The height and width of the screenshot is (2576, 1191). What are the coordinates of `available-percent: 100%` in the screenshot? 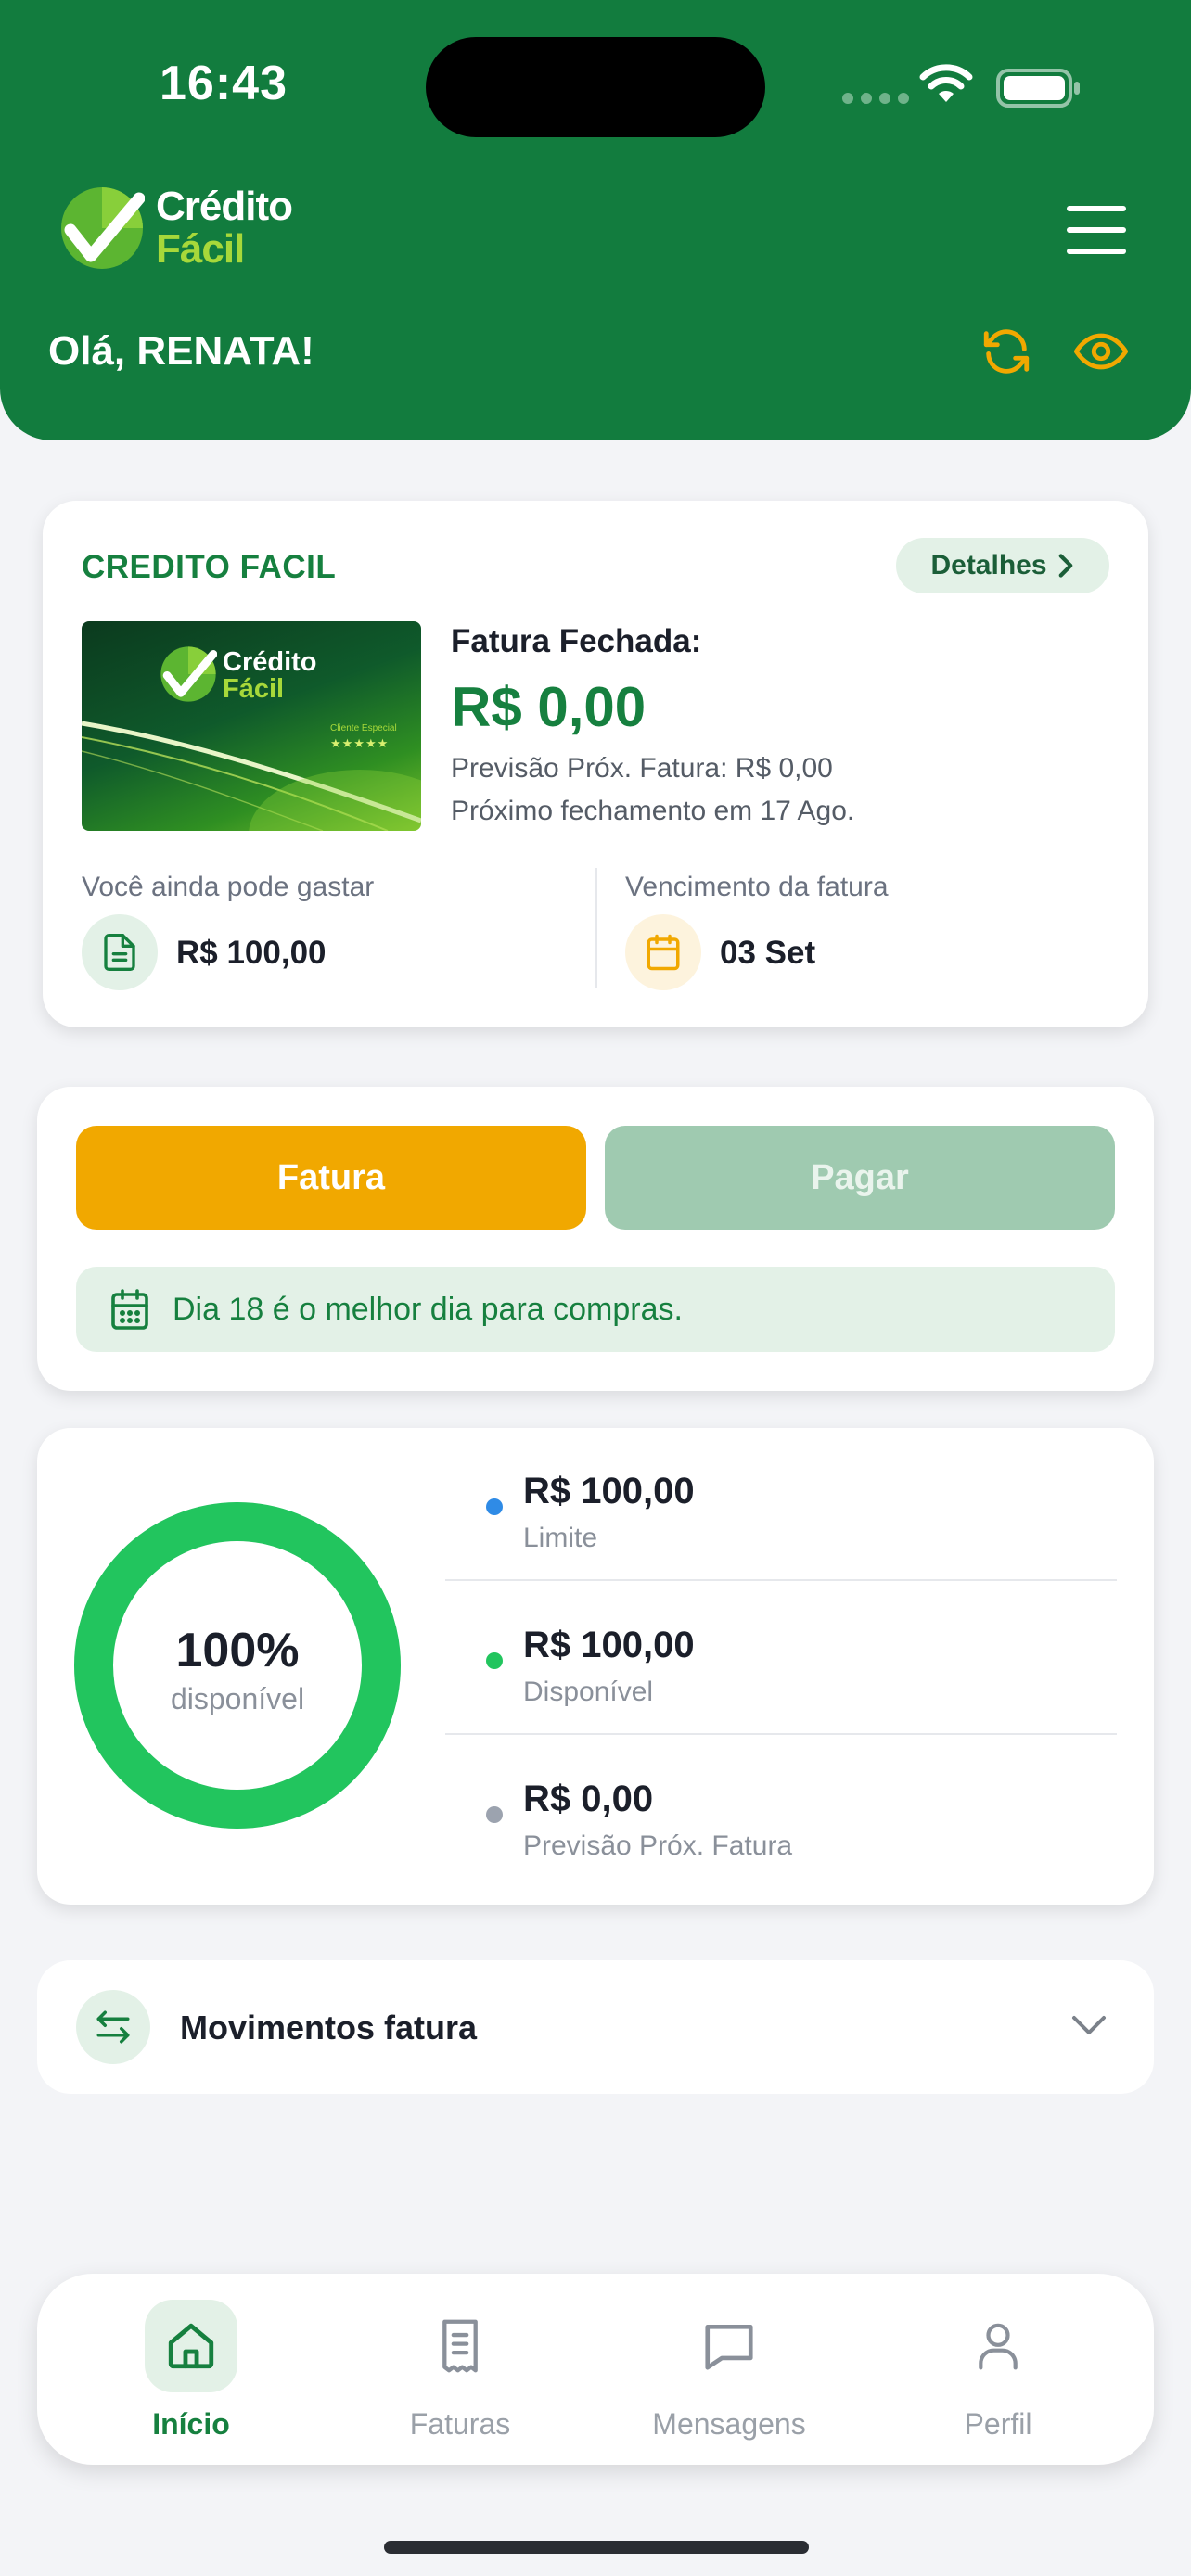 It's located at (237, 1651).